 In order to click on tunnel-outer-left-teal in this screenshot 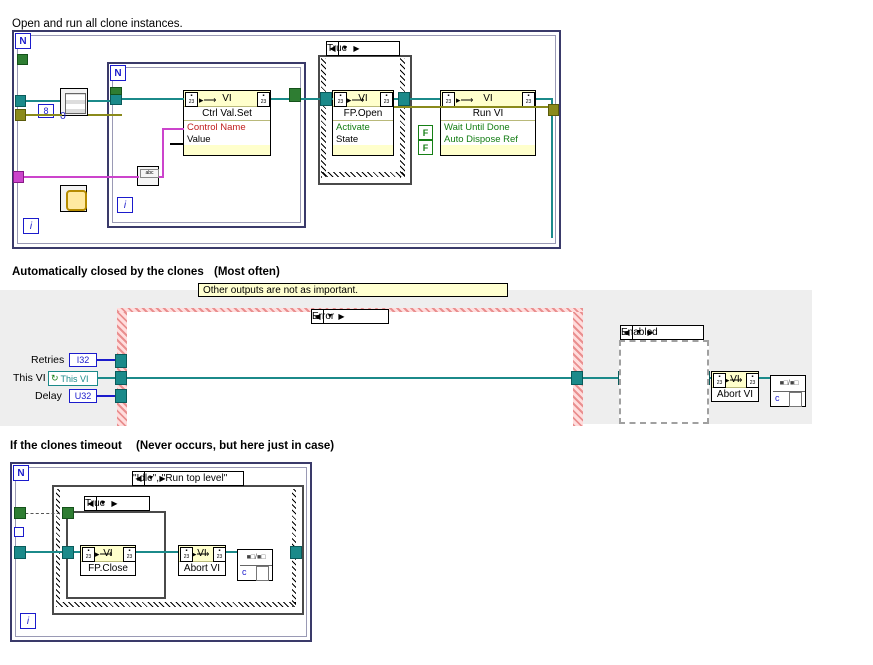, I will do `click(20, 101)`.